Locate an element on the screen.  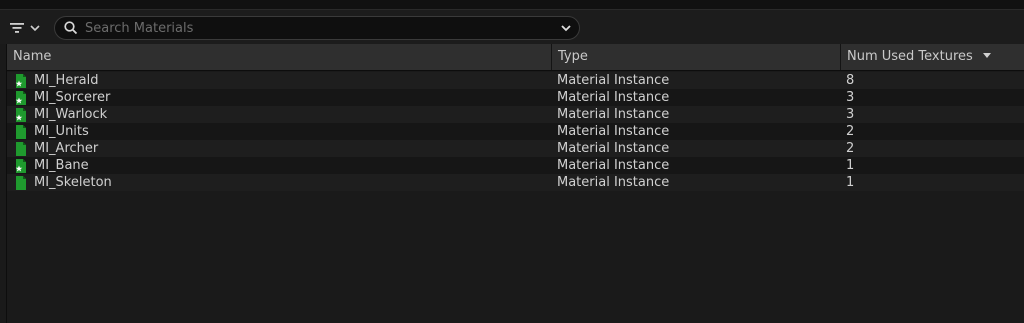
table-header: Name Type Num Used Textures is located at coordinates (515, 57).